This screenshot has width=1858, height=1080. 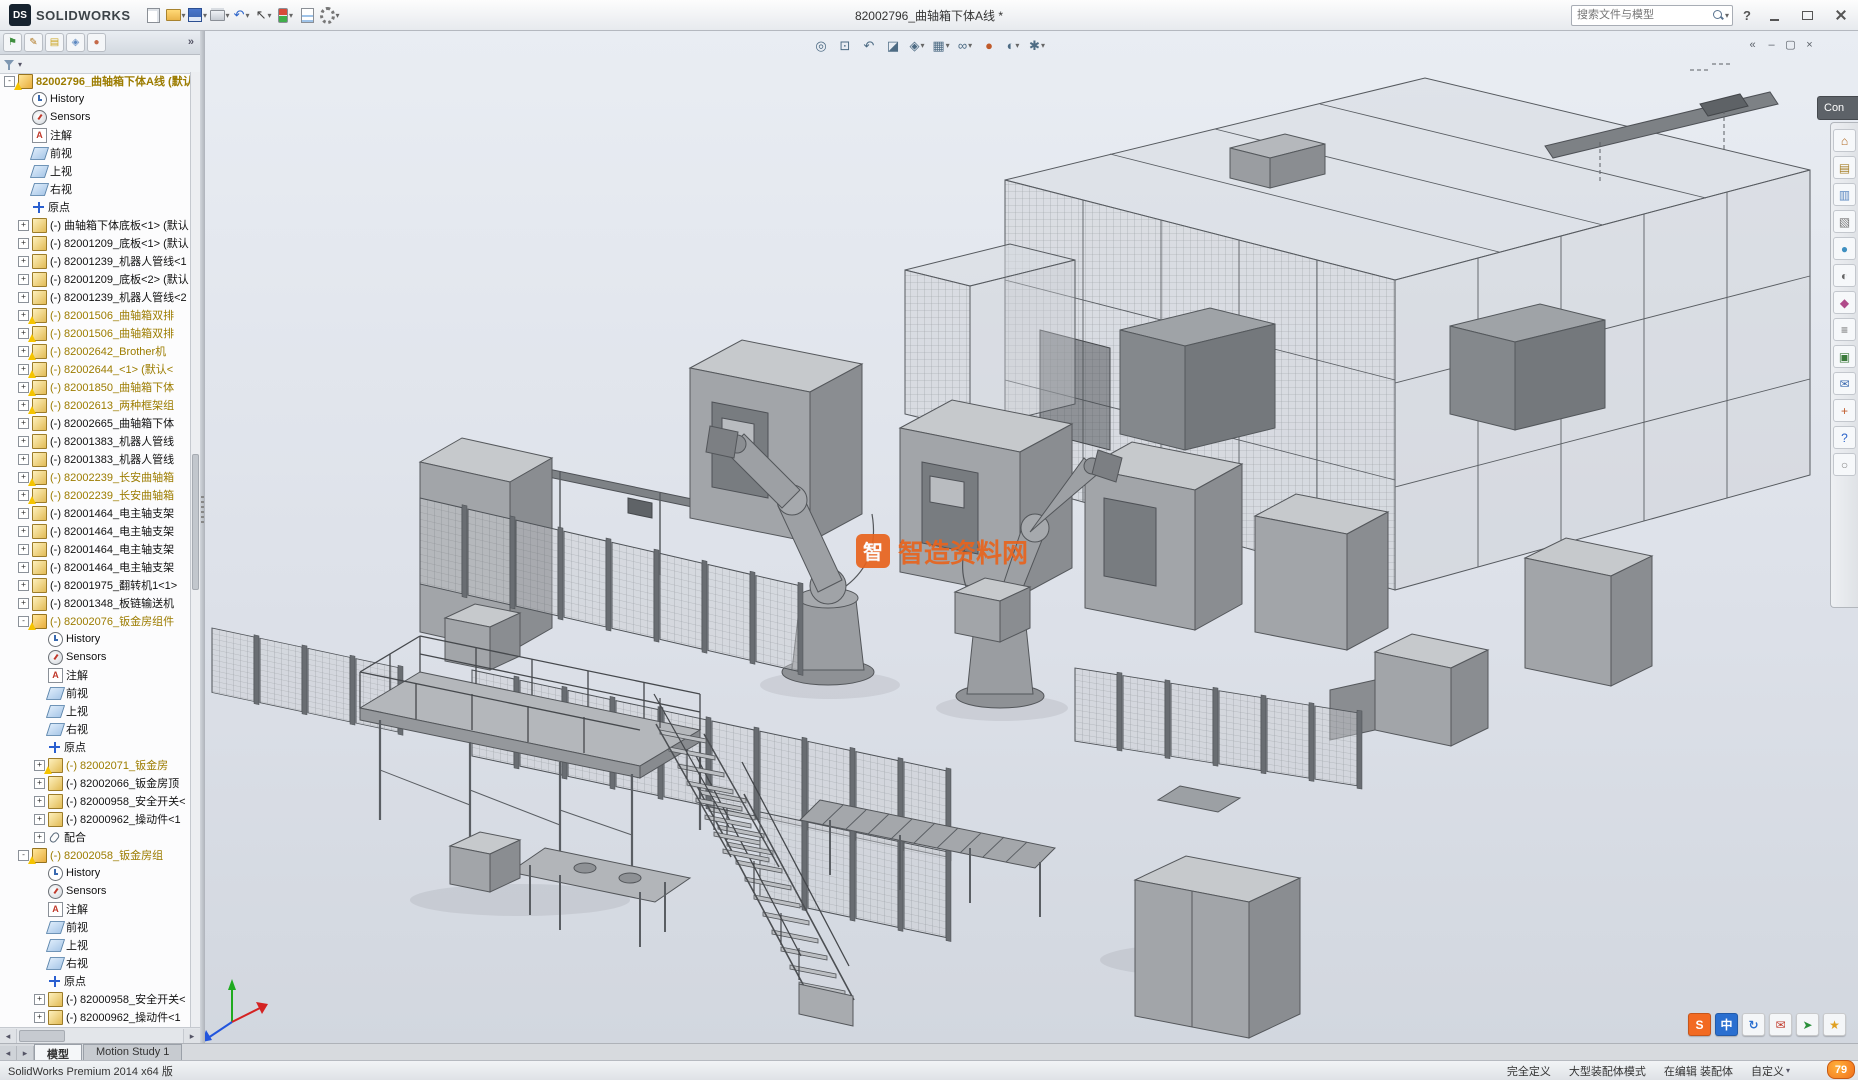 What do you see at coordinates (1726, 1024) in the screenshot?
I see `language-icon: 中` at bounding box center [1726, 1024].